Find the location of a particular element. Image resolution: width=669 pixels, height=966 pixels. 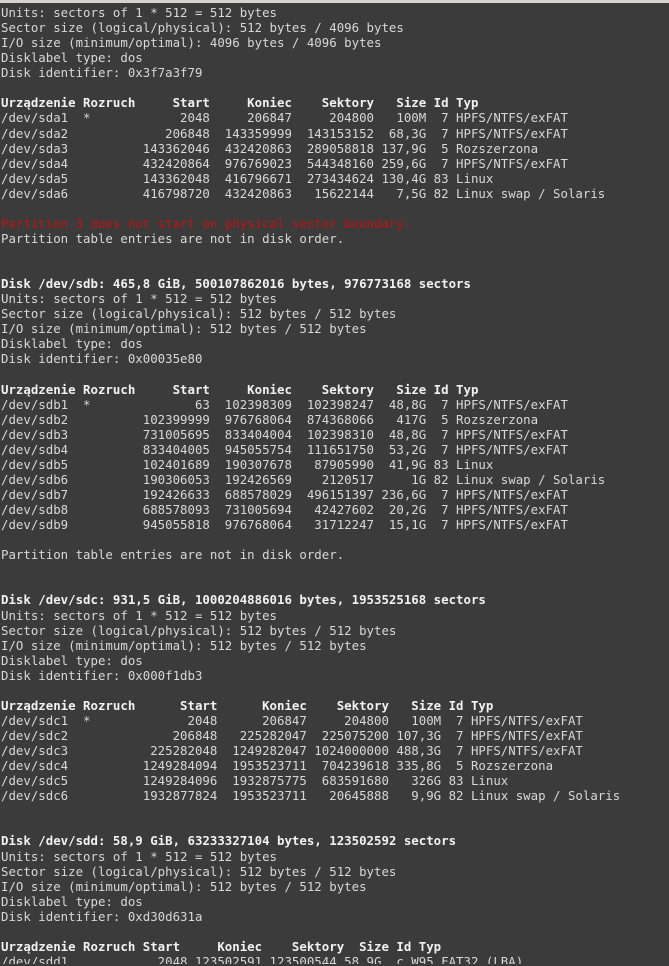

terminal-line: Disk identifier: 0x00035e80 is located at coordinates (102, 359).